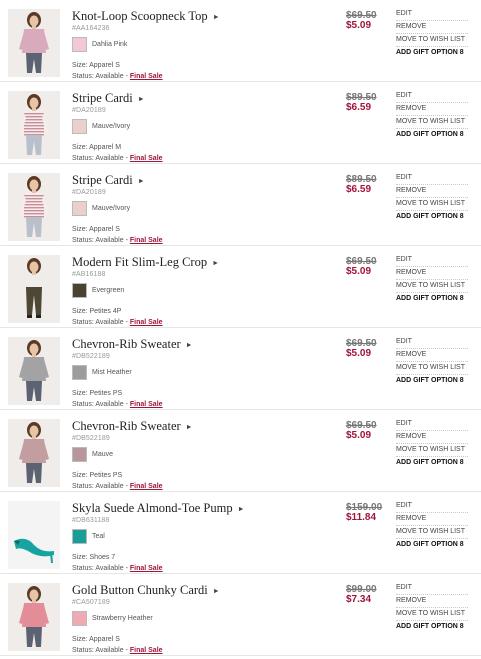 The height and width of the screenshot is (659, 481). I want to click on color-selection: Strawberry Heather, so click(112, 618).